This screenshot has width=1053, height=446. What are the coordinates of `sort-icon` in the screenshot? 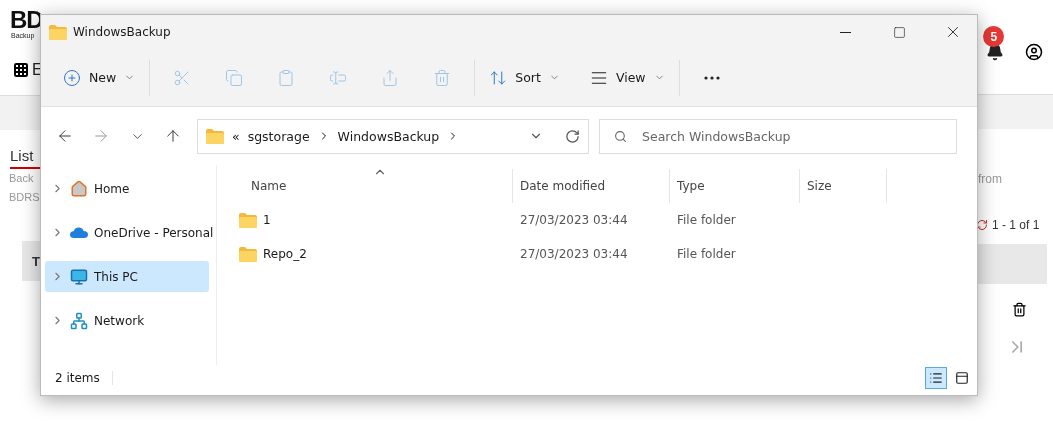 It's located at (498, 77).